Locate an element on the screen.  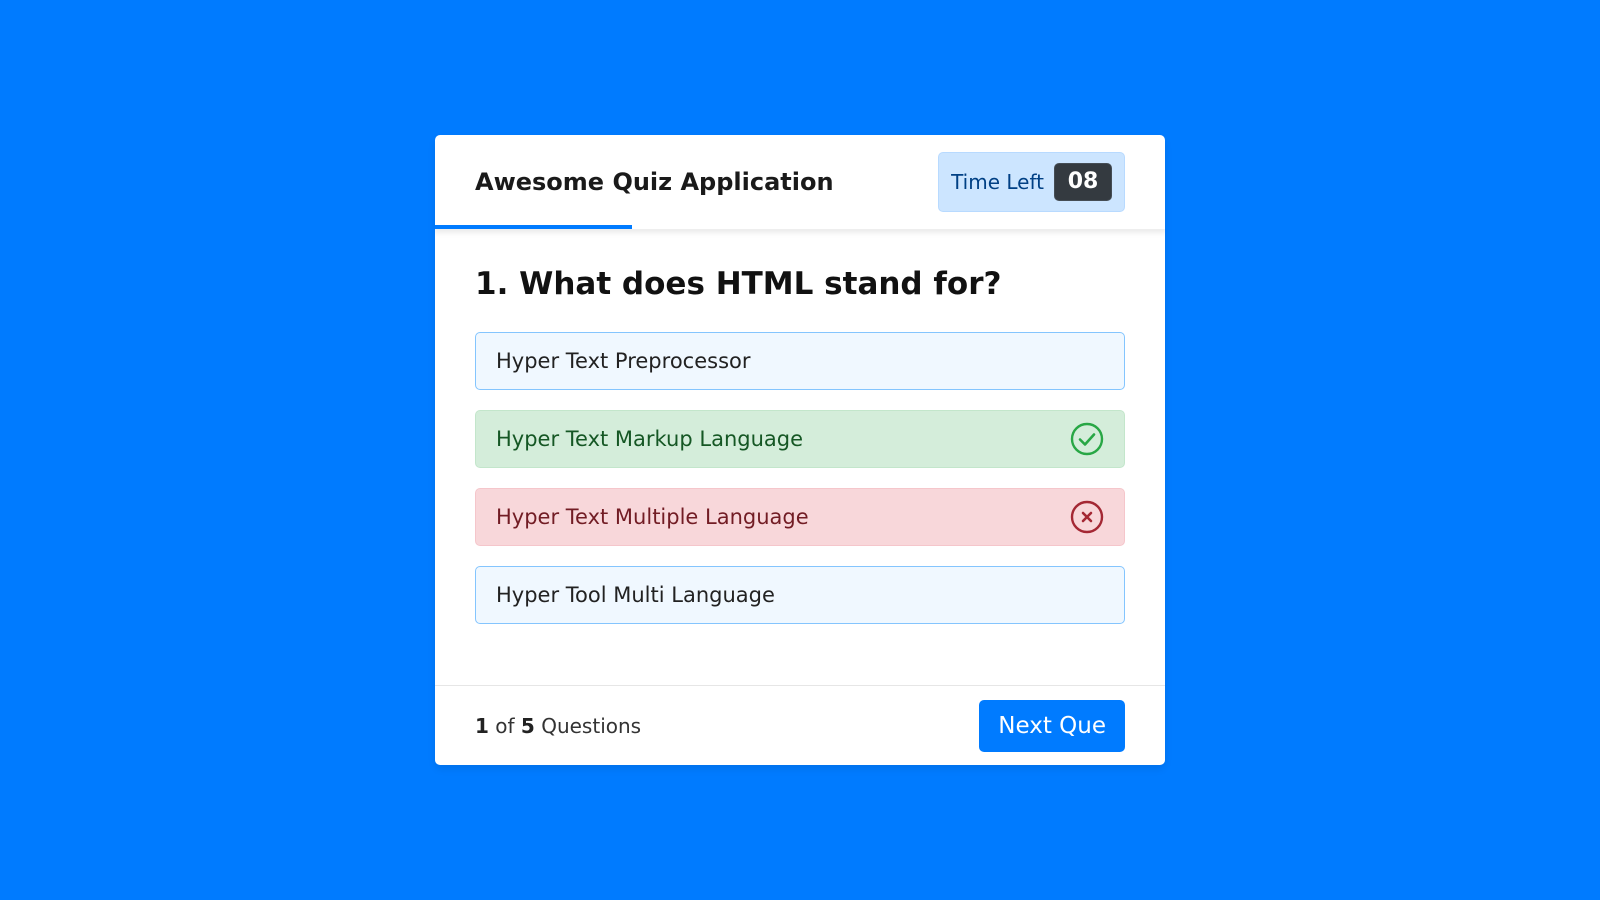
option-4: Hyper Tool Multi Language is located at coordinates (800, 595).